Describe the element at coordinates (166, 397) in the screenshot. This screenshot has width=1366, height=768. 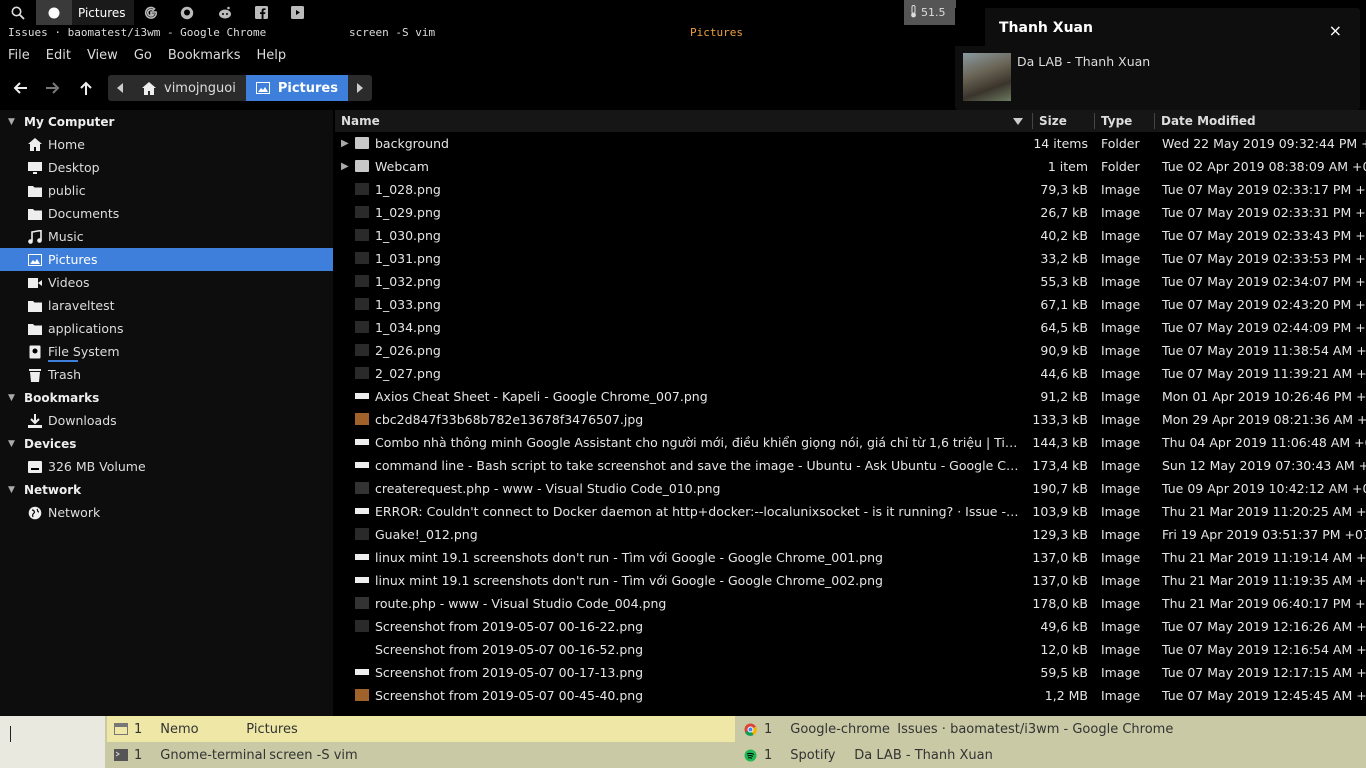
I see `sidebar-section-bookmarks: ▼ Bookmarks` at that location.